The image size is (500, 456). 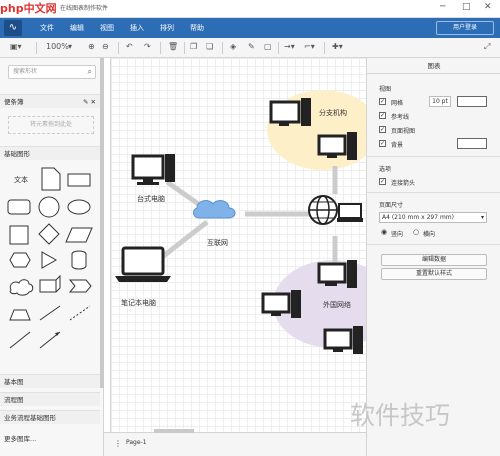 I want to click on search-placeholder: 搜索形状, so click(x=25, y=71).